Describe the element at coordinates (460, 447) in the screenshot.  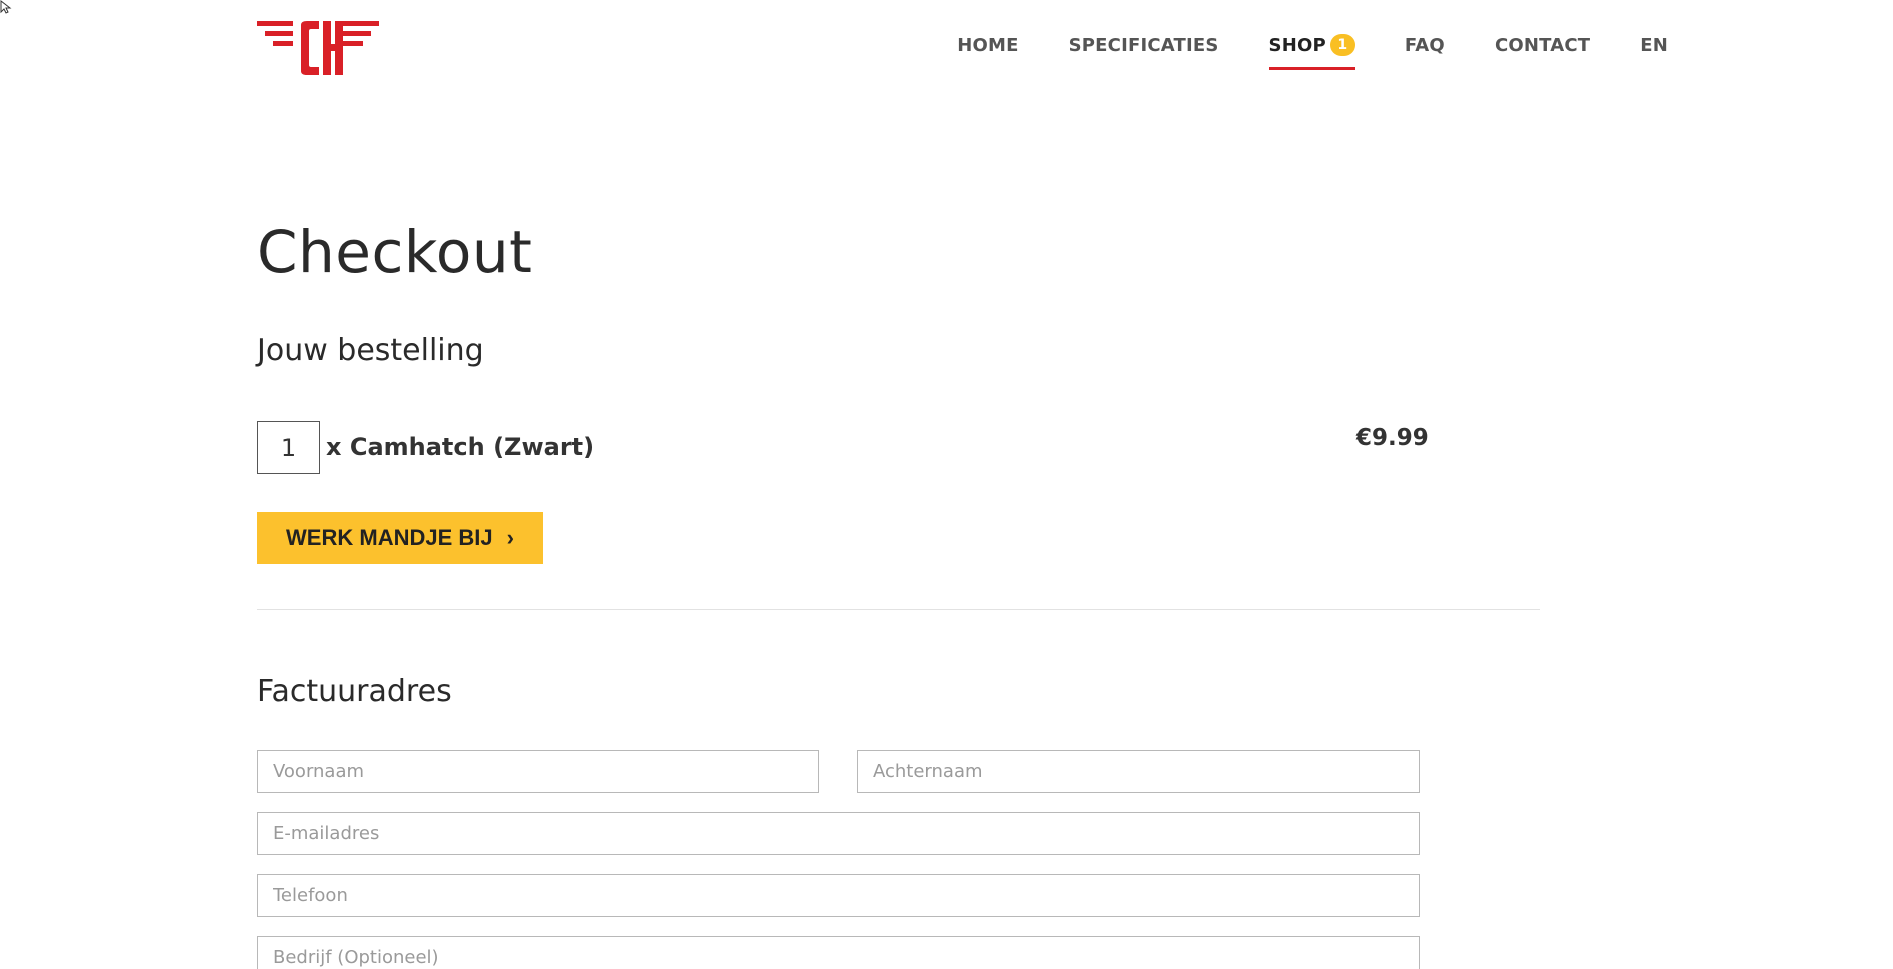
I see `product-name: x Camhatch (Zwart)` at that location.